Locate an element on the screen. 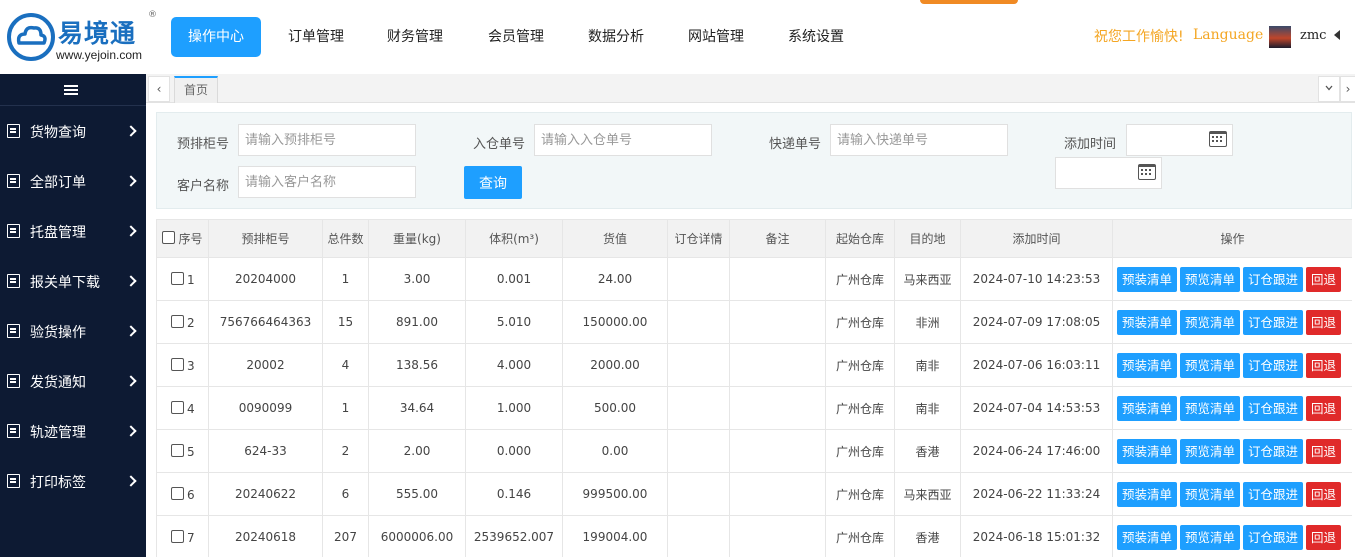  greeting-text: 祝您工作愉快! is located at coordinates (1139, 37).